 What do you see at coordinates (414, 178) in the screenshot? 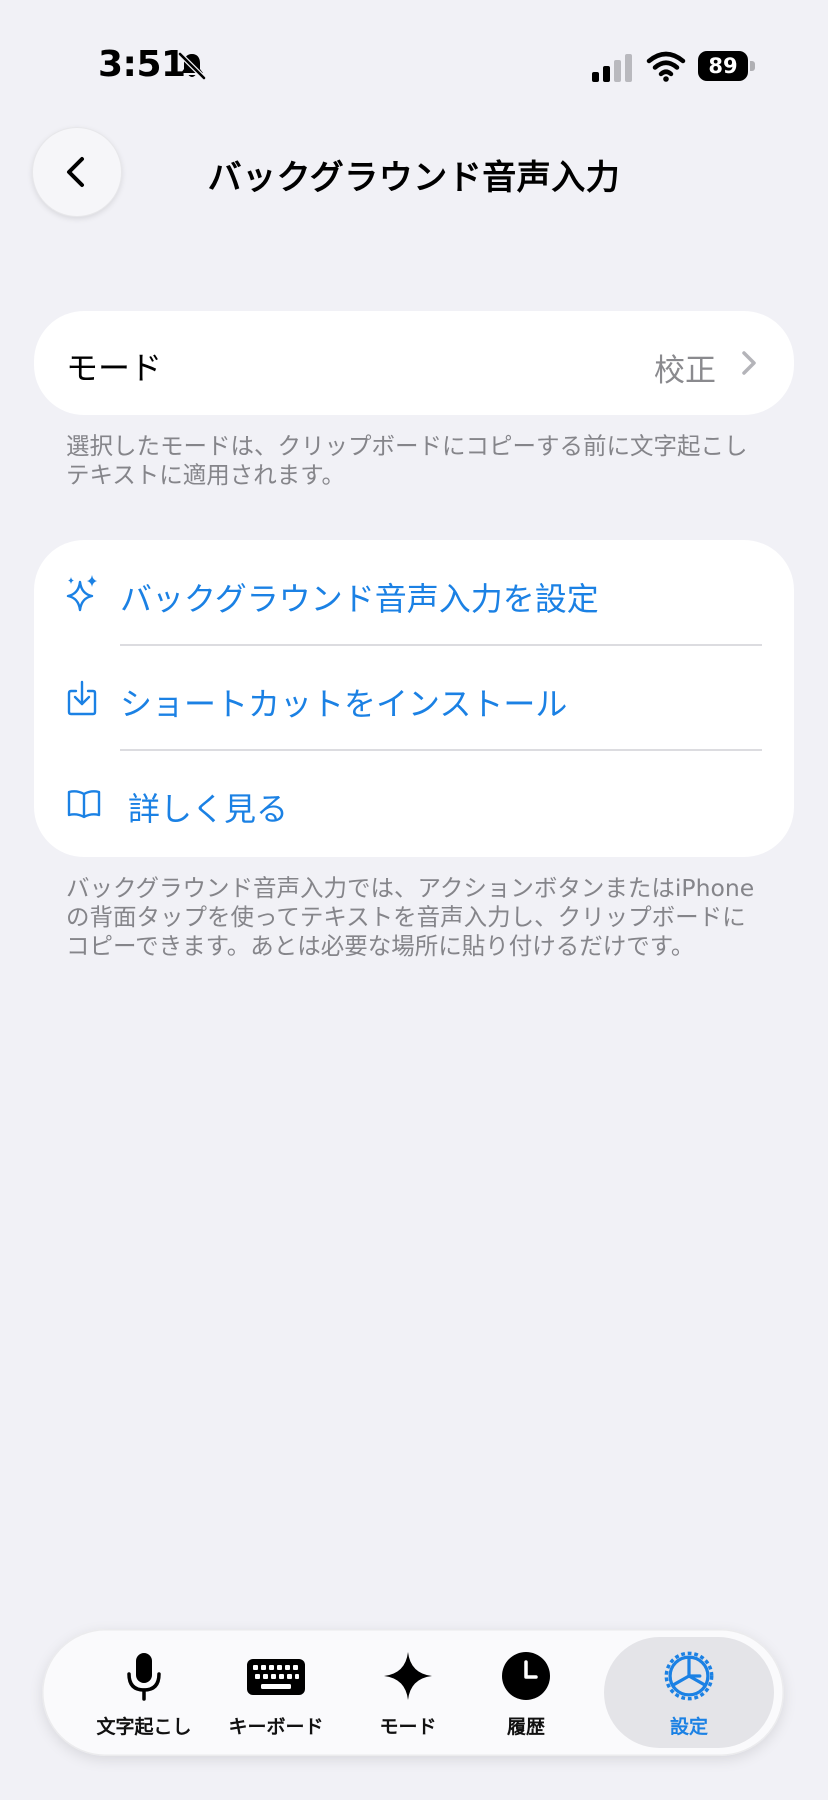
I see `page-title: バックグラウンド音声入力` at bounding box center [414, 178].